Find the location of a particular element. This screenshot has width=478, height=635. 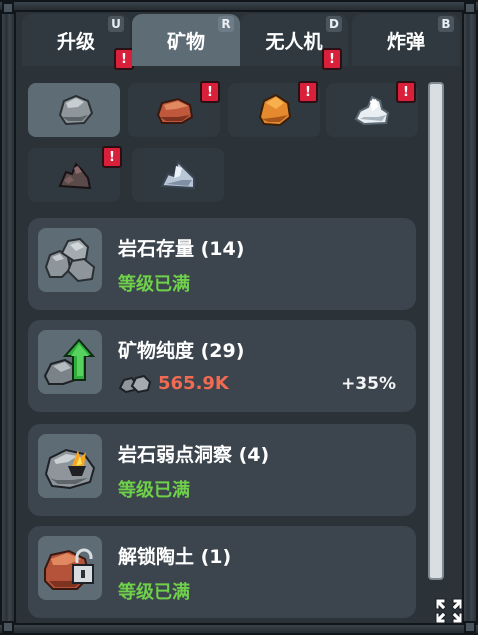

scrollbar-thumb is located at coordinates (436, 331).